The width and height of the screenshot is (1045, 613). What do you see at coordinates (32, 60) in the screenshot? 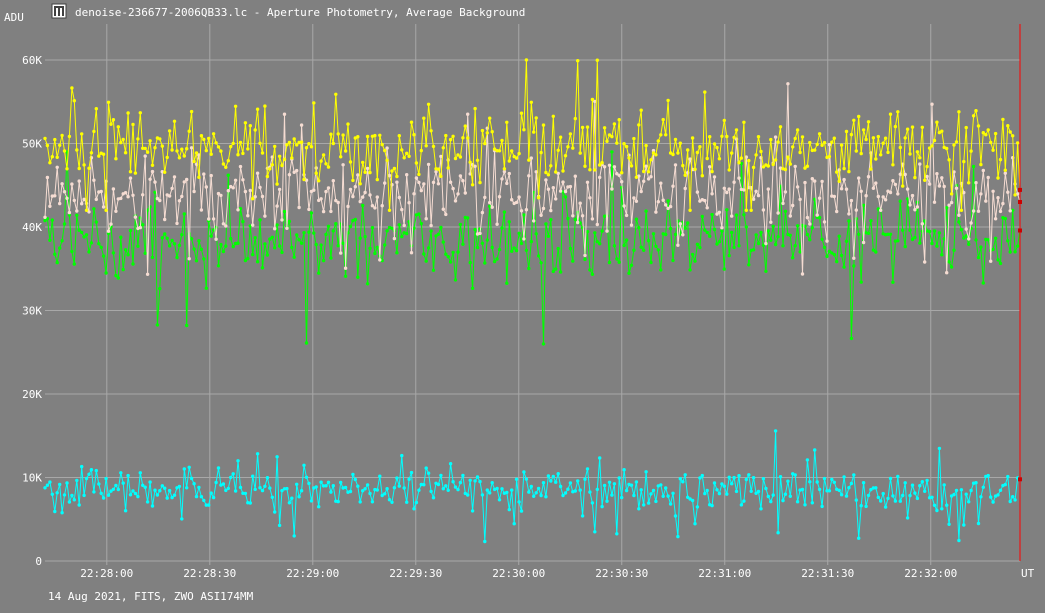
I see `y-tick-label: 60K` at bounding box center [32, 60].